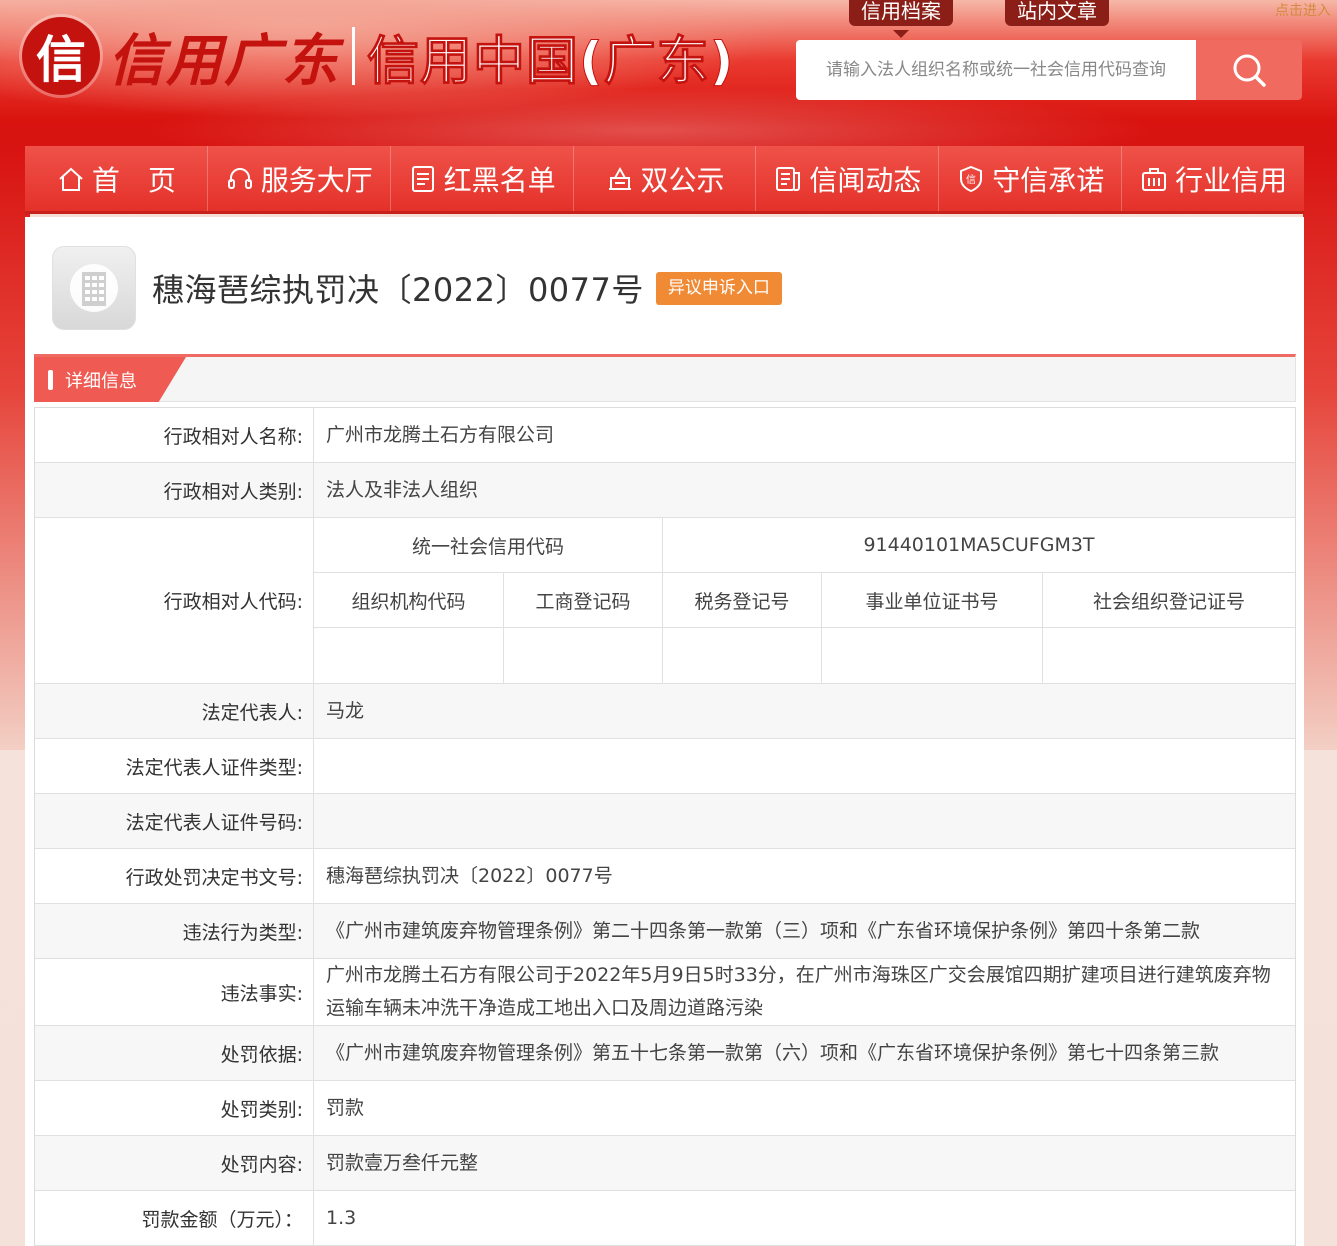 Image resolution: width=1337 pixels, height=1246 pixels. I want to click on row-label: 行政相对人代码:, so click(174, 600).